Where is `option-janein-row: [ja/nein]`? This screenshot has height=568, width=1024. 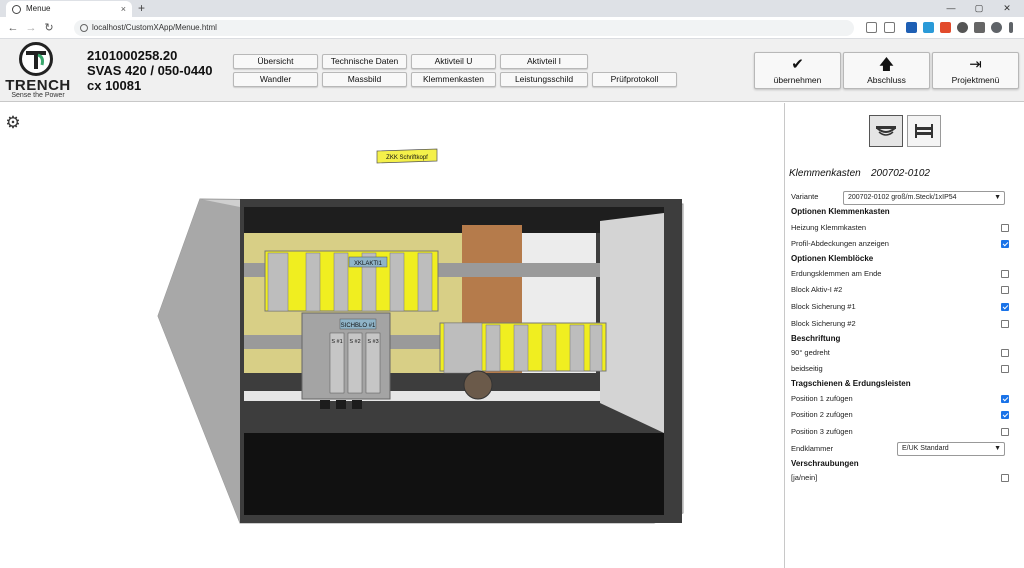
option-janein-row: [ja/nein] is located at coordinates (900, 478).